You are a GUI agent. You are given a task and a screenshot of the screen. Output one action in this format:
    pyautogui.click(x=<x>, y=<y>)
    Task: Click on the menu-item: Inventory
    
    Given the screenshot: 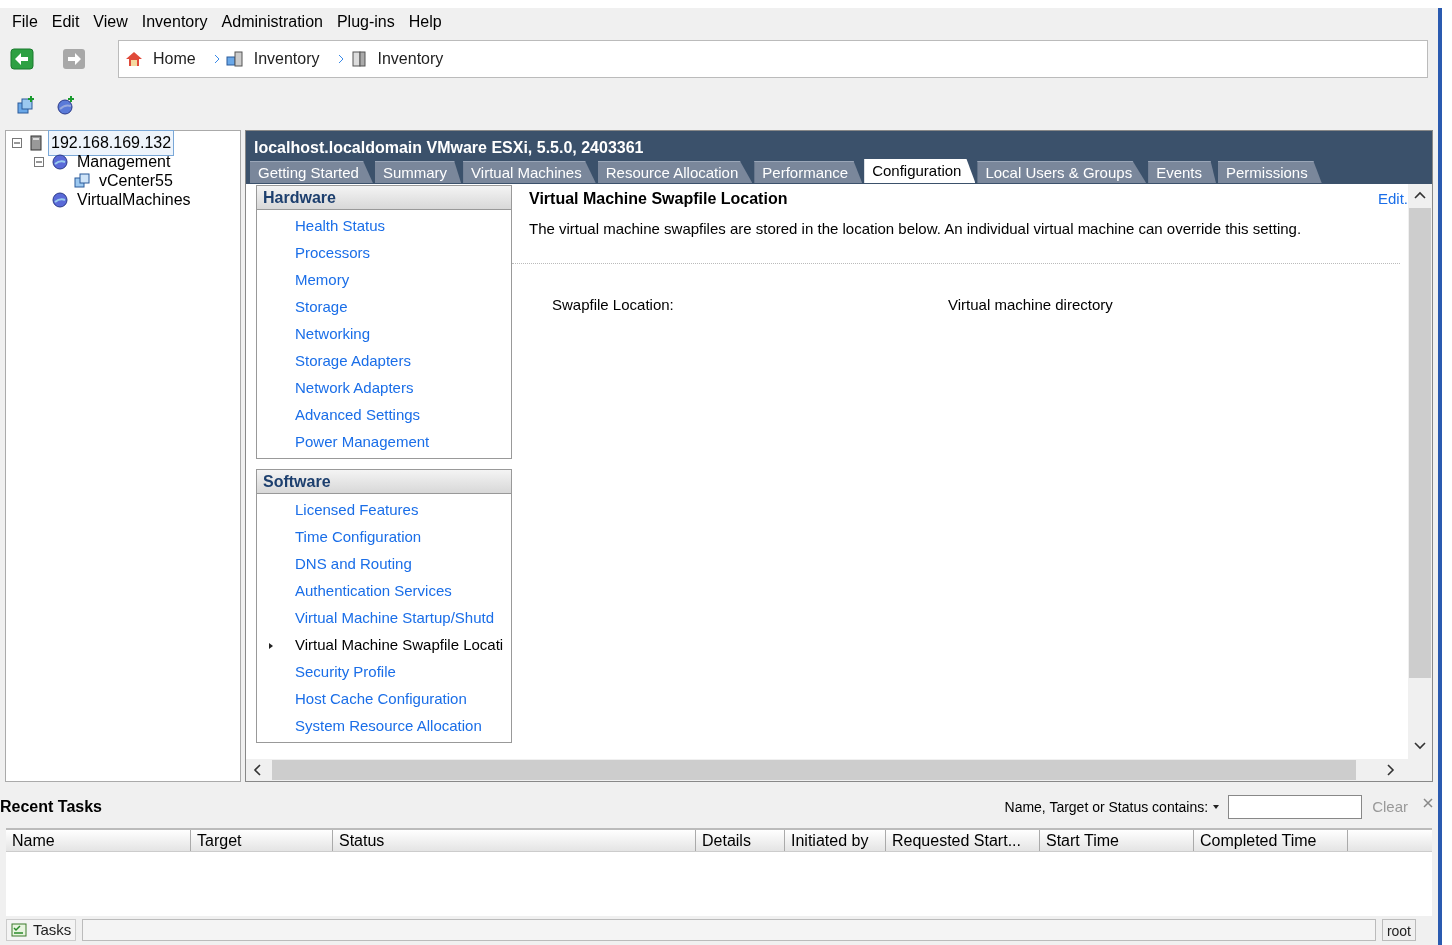 What is the action you would take?
    pyautogui.click(x=174, y=22)
    